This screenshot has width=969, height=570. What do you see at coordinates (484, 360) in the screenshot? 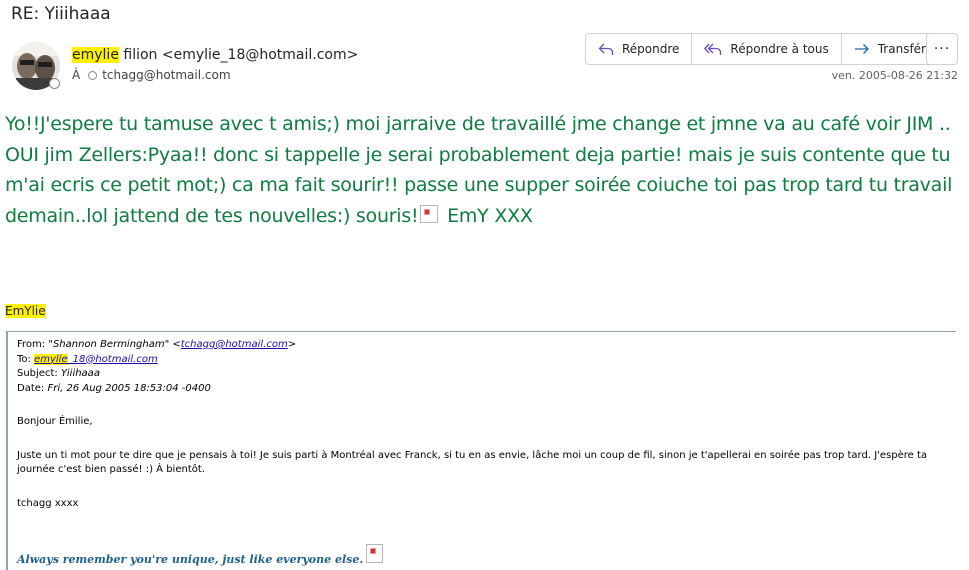
I see `quoted-to-row: To: emylie_18@hotmail.com` at bounding box center [484, 360].